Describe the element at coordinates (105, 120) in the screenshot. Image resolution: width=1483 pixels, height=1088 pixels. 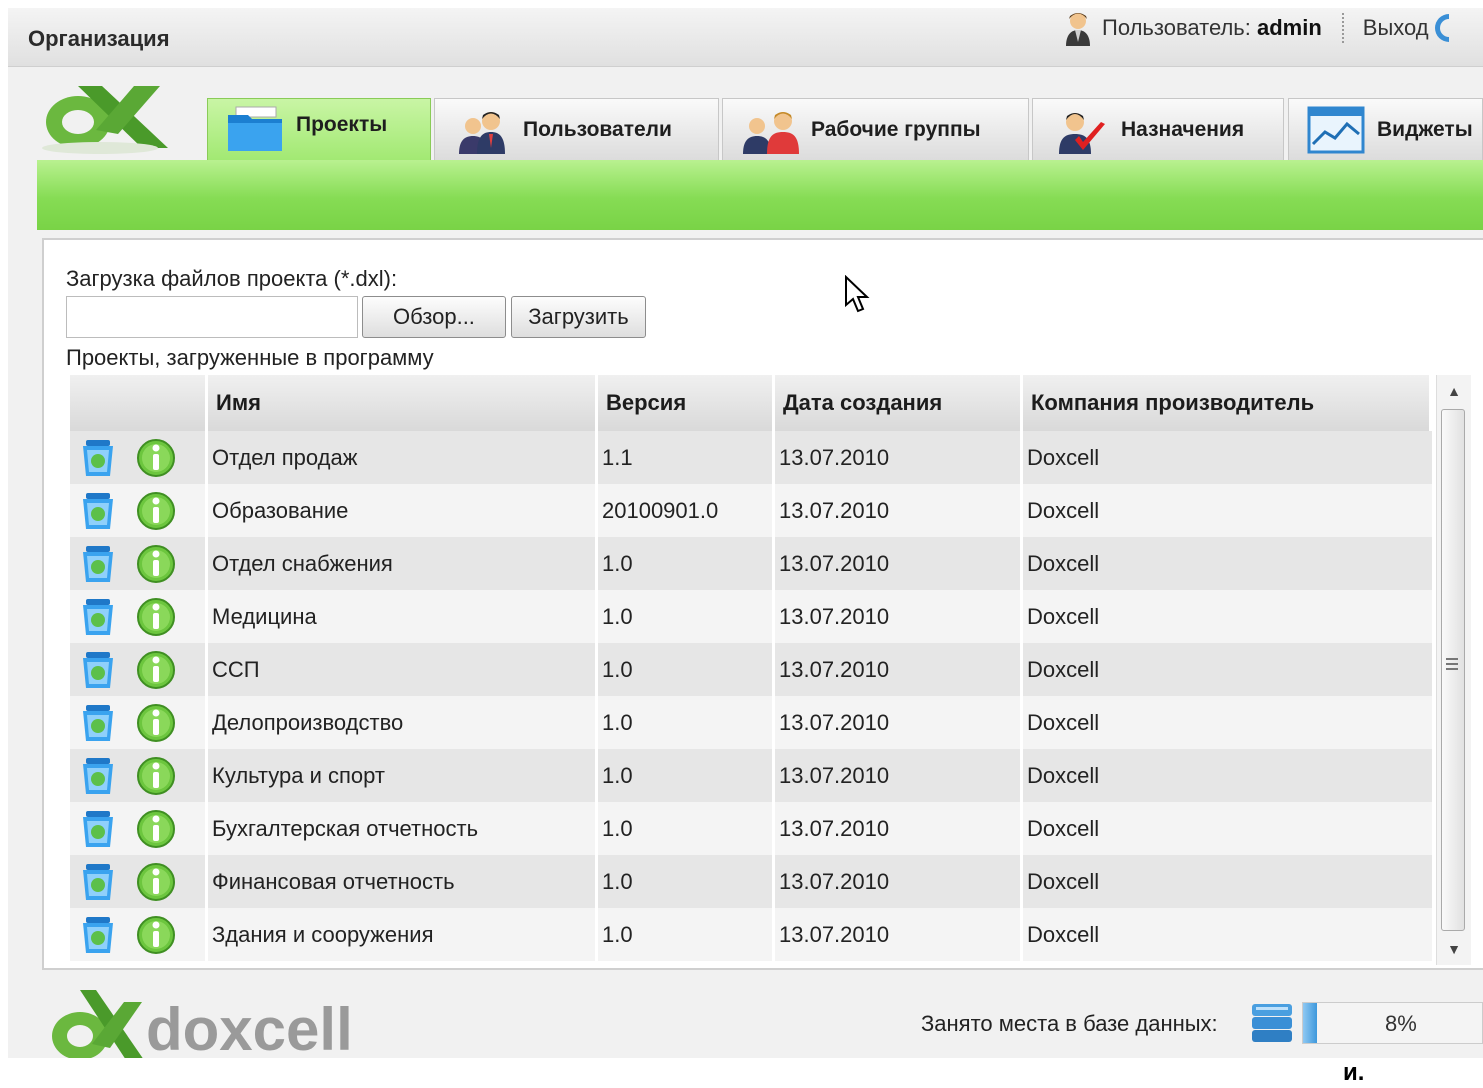
I see `logo` at that location.